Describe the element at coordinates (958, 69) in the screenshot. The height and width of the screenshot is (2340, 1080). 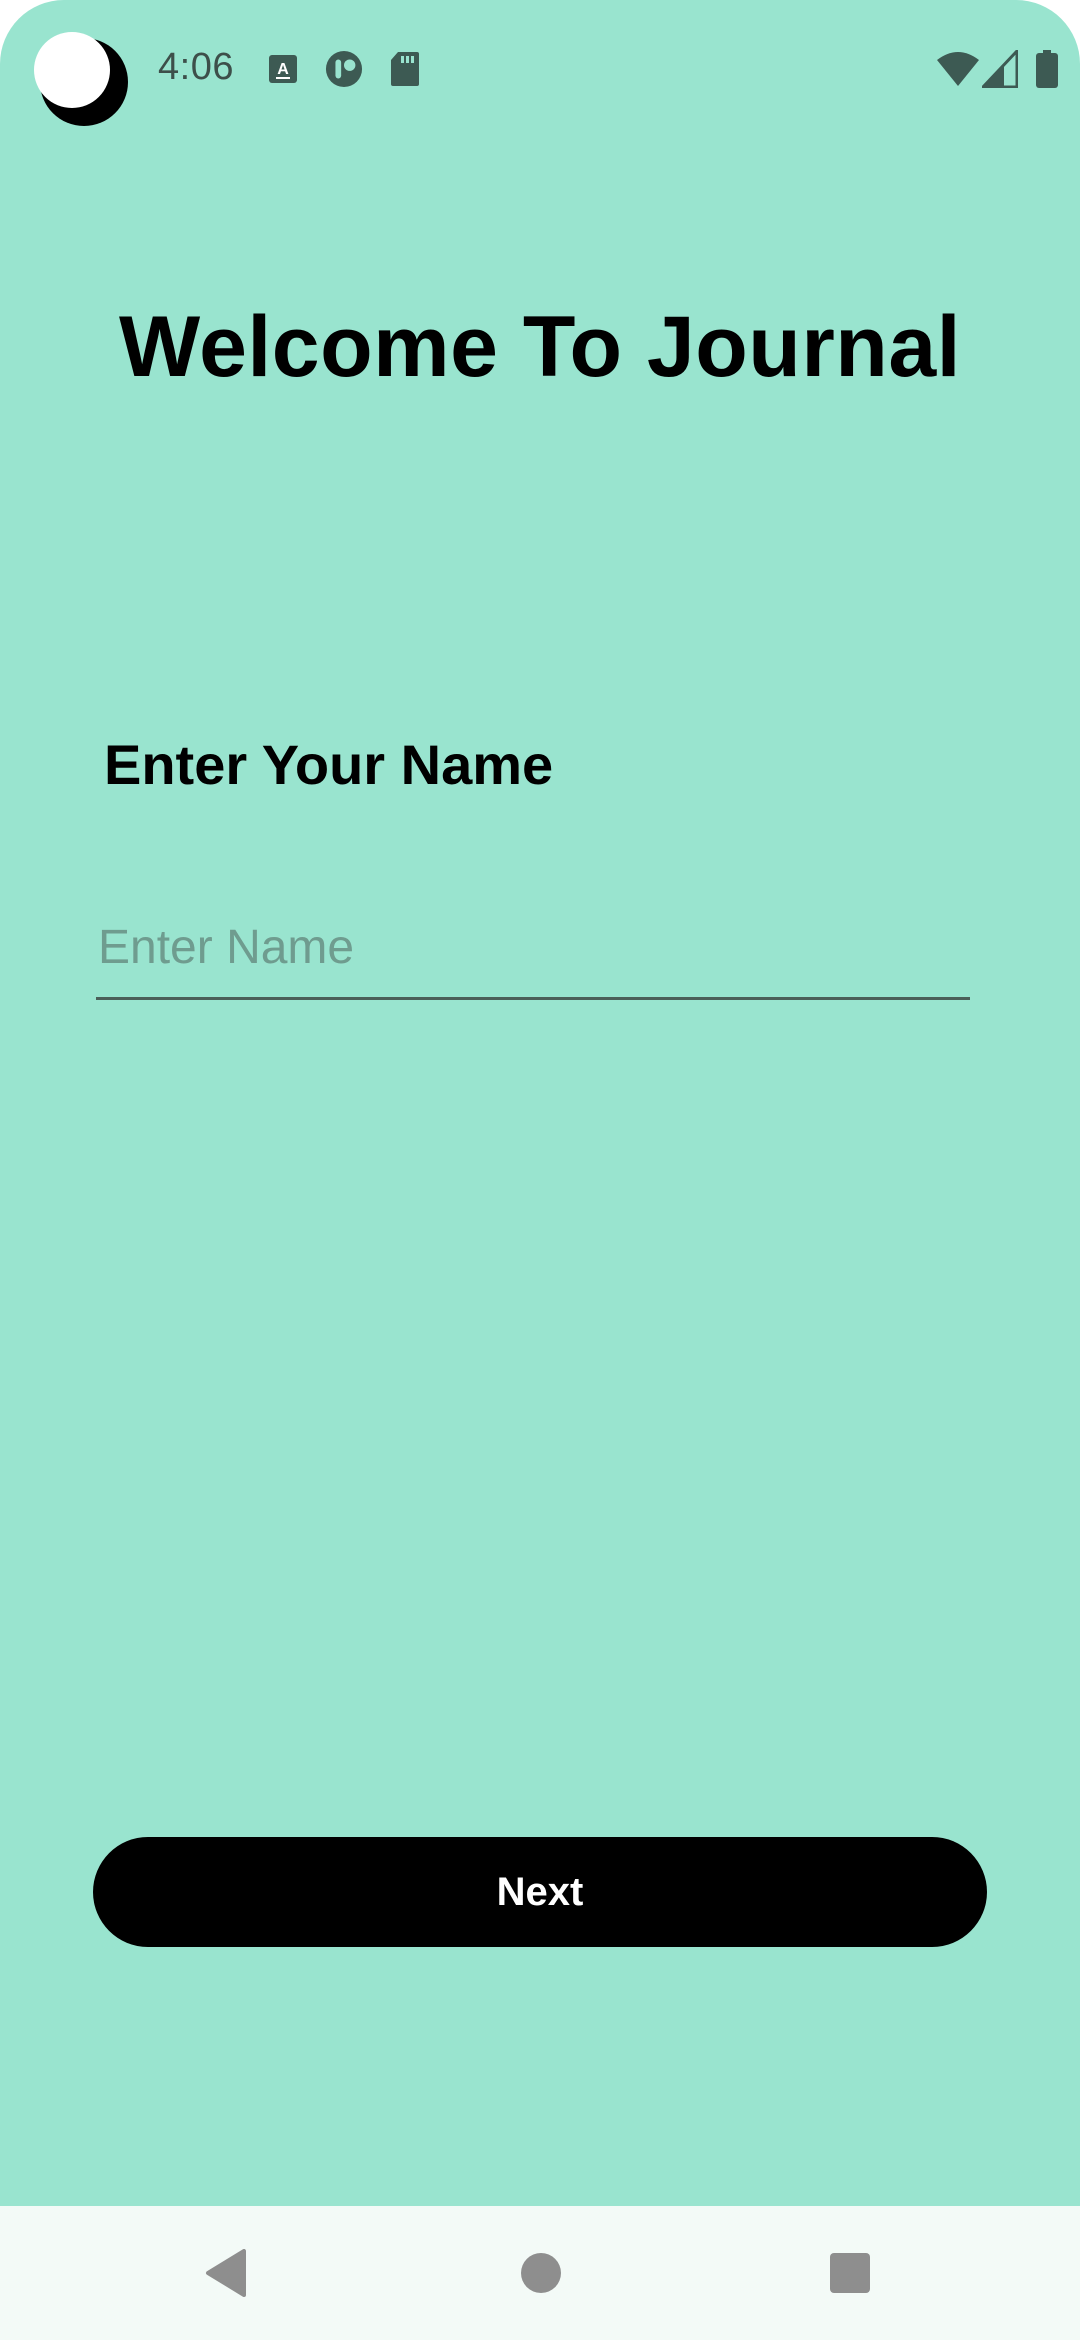
I see `wifi-icon` at that location.